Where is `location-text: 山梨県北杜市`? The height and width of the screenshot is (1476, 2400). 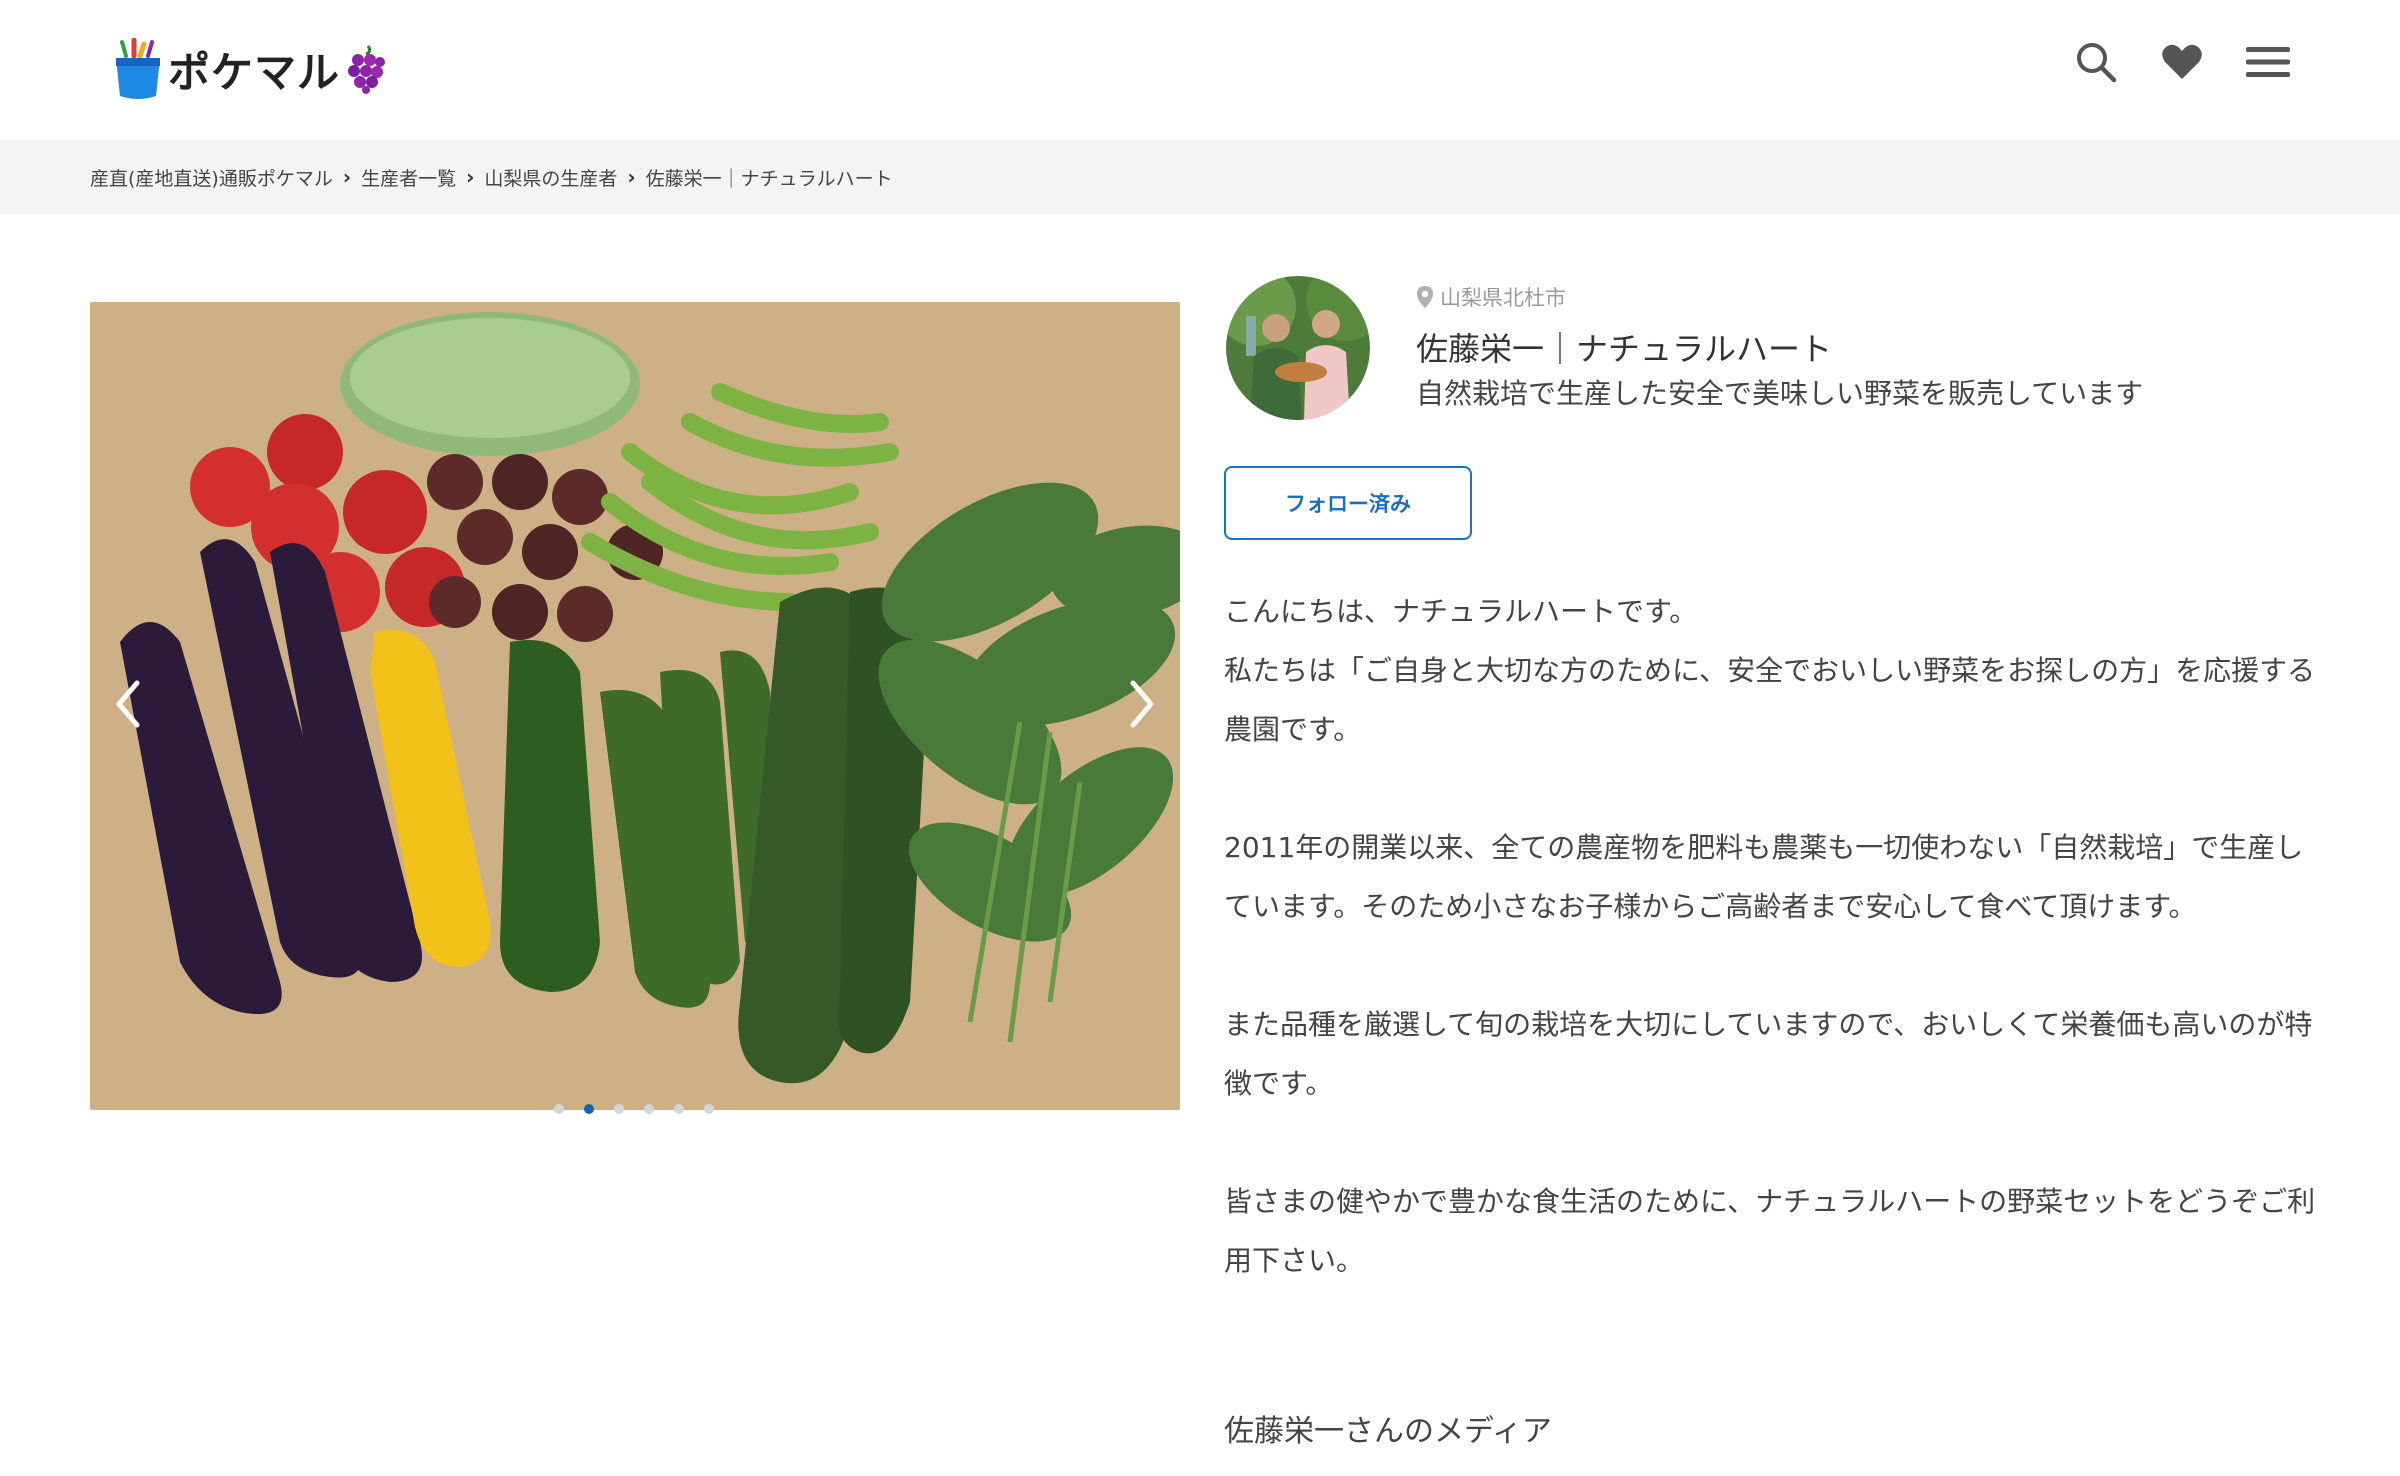
location-text: 山梨県北杜市 is located at coordinates (1503, 298).